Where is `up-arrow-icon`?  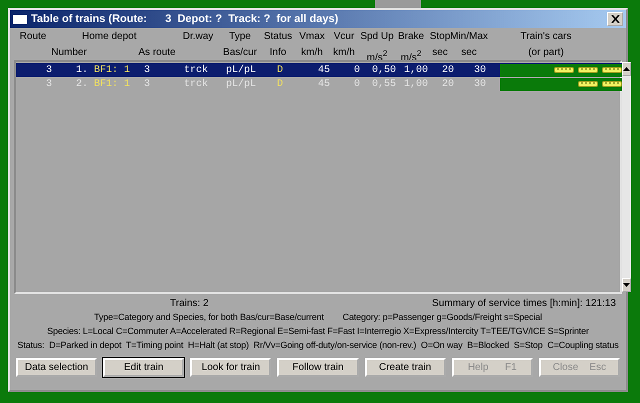 up-arrow-icon is located at coordinates (626, 69).